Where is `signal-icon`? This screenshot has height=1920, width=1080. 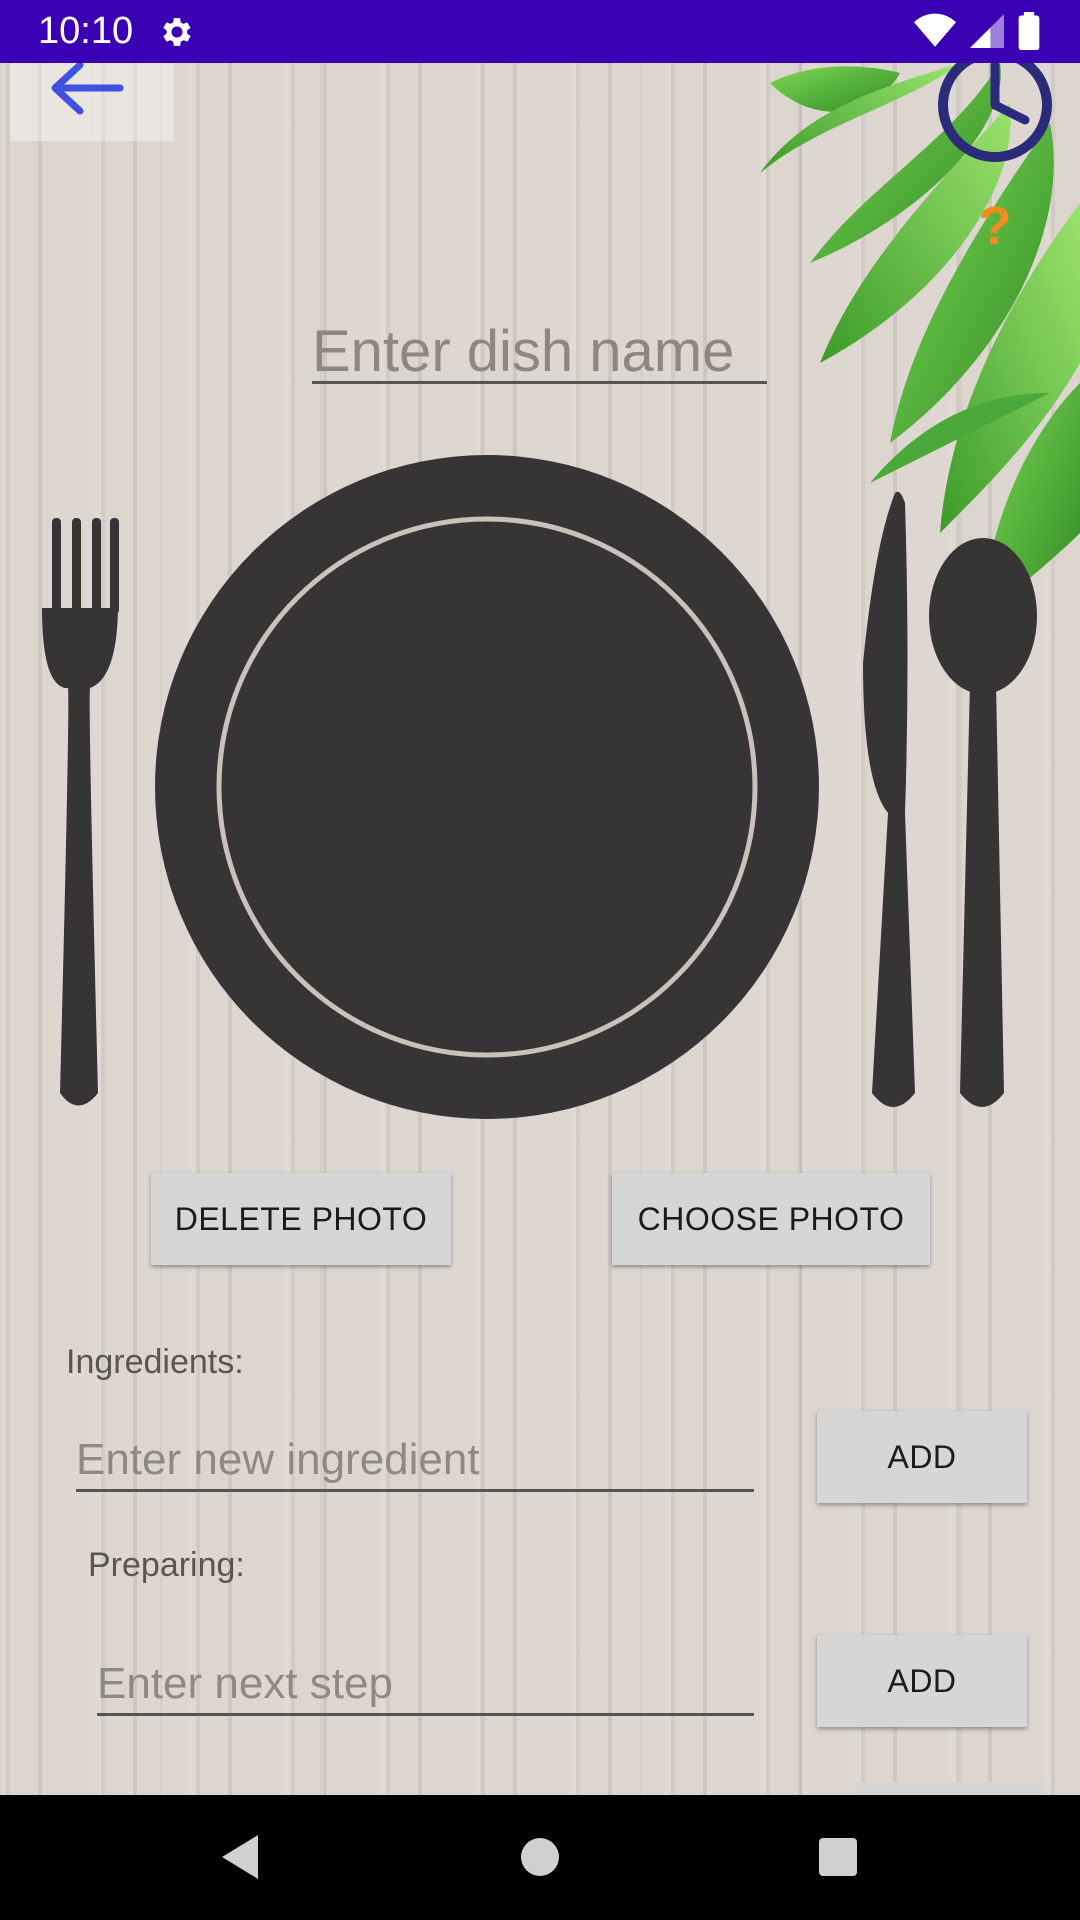
signal-icon is located at coordinates (987, 31).